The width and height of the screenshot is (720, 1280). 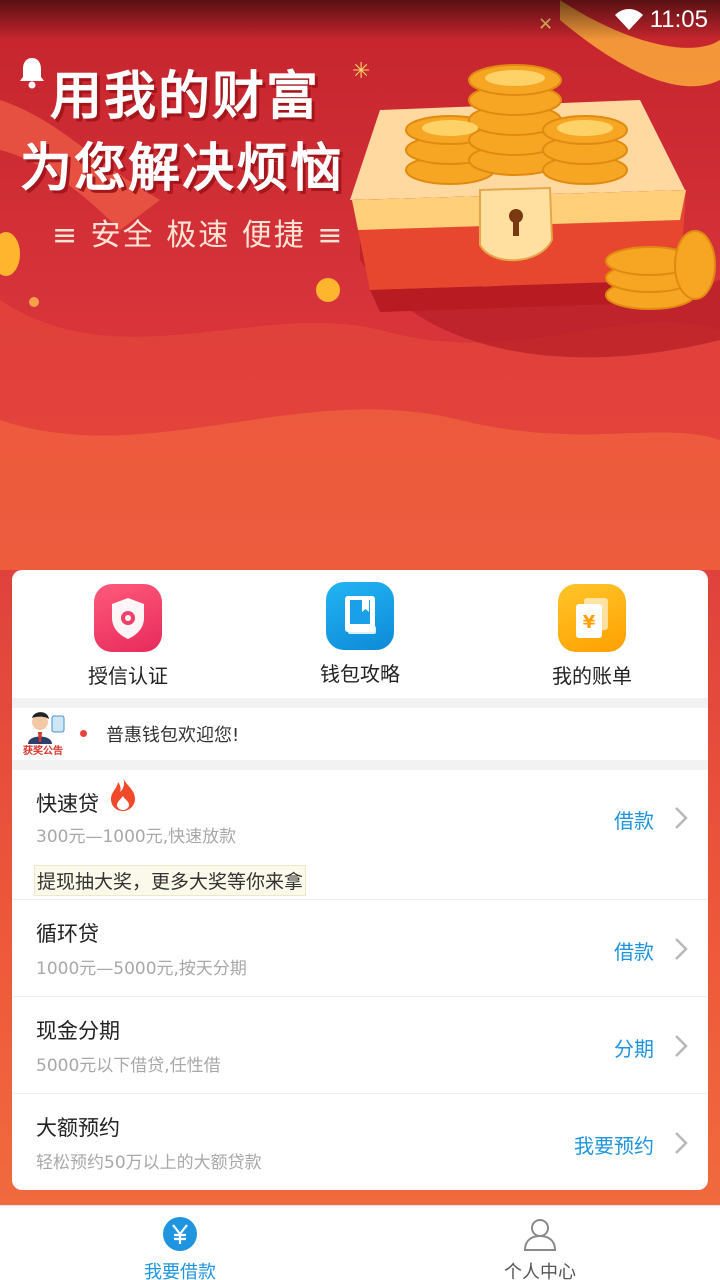 I want to click on wallet-guide-button: 钱包攻略, so click(x=360, y=634).